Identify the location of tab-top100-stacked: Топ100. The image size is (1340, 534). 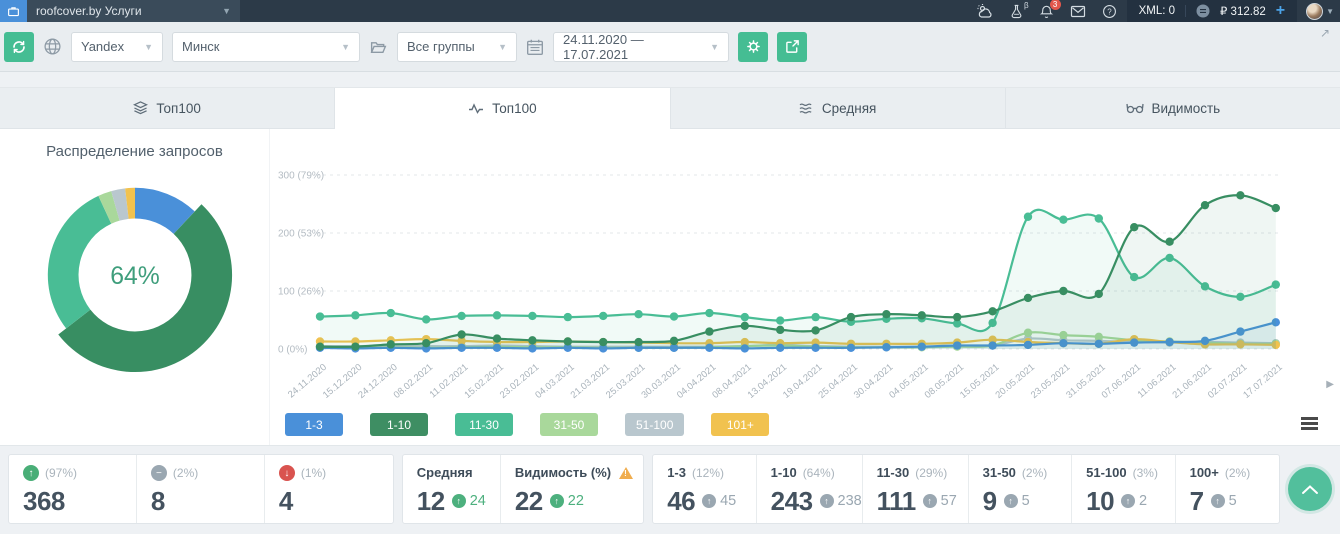
(168, 108).